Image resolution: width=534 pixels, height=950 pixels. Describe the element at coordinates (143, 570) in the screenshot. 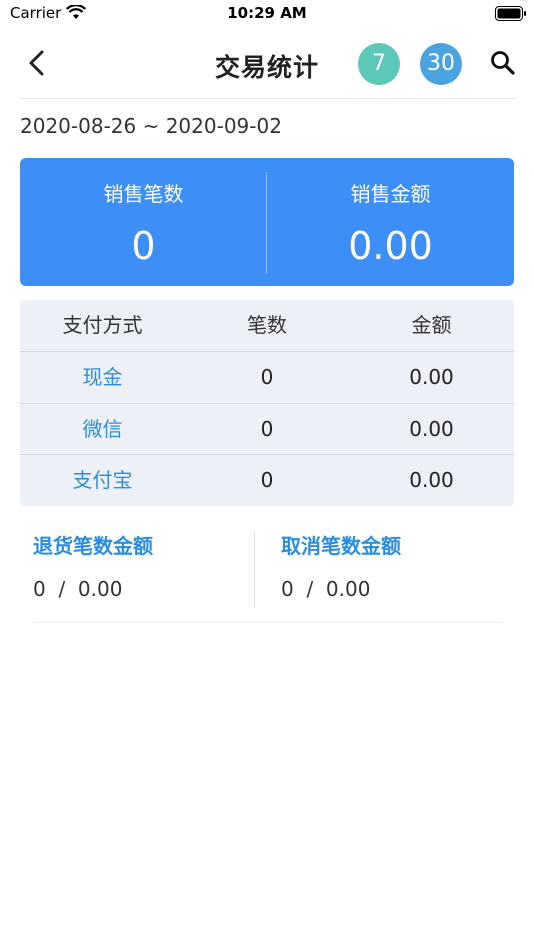

I see `refund-summary: 退货笔数金额 0 / 0.00` at that location.